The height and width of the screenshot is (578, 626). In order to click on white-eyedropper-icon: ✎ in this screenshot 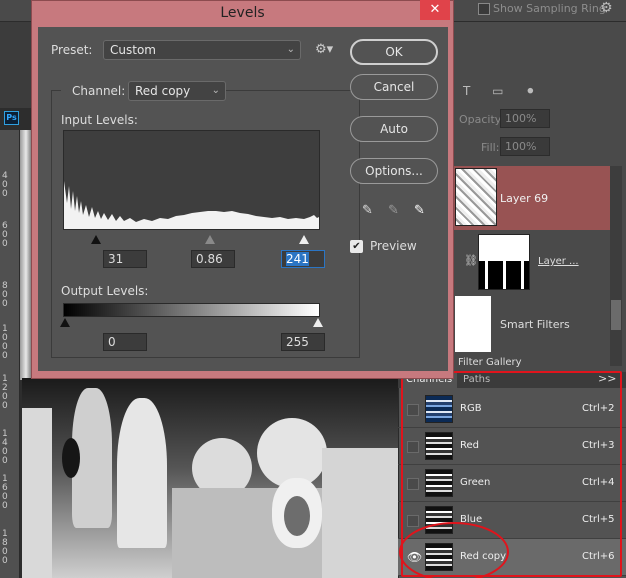, I will do `click(419, 210)`.